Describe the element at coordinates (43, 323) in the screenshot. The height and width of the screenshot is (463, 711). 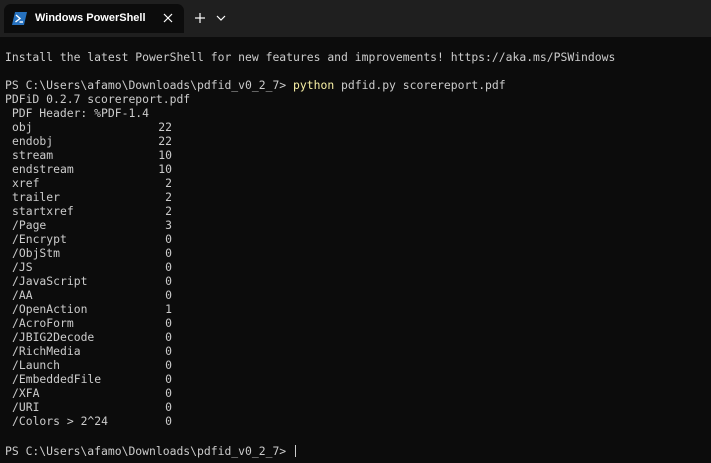
I see `keyword-name: /AcroForm` at that location.